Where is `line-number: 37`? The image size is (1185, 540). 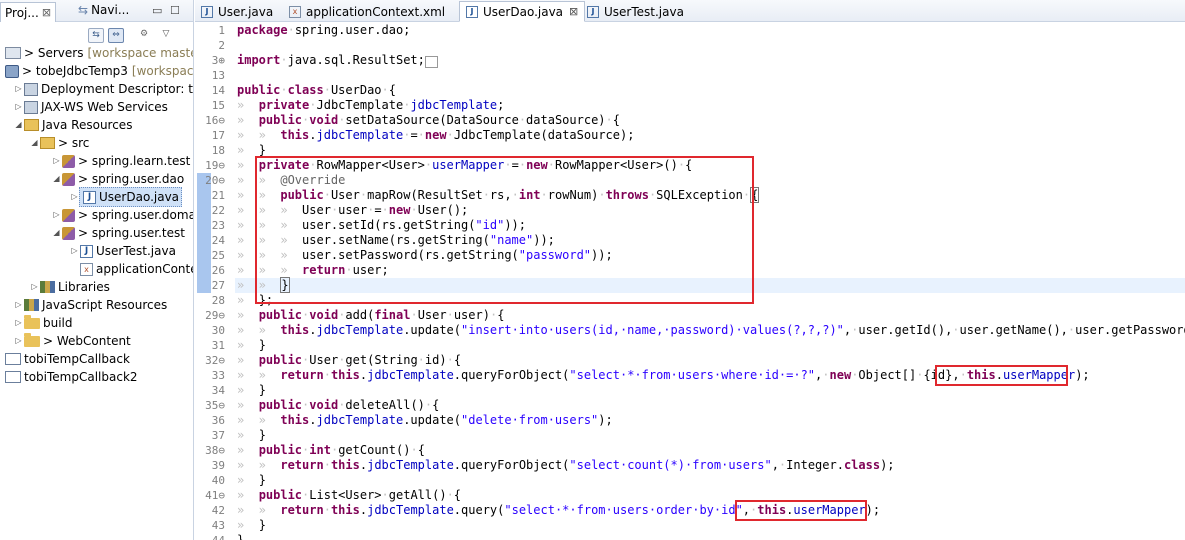 line-number: 37 is located at coordinates (218, 435).